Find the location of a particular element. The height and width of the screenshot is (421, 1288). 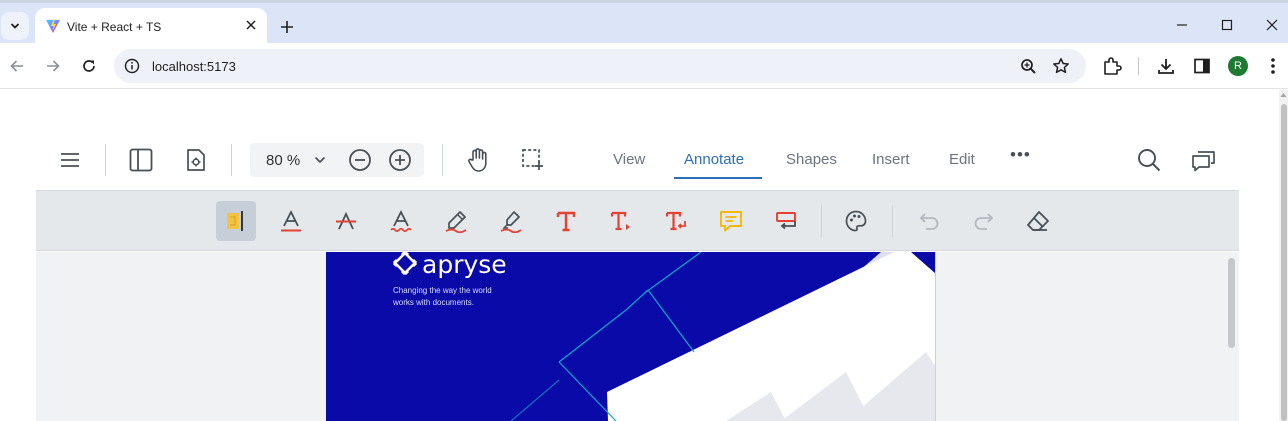

tab-close-button is located at coordinates (251, 25).